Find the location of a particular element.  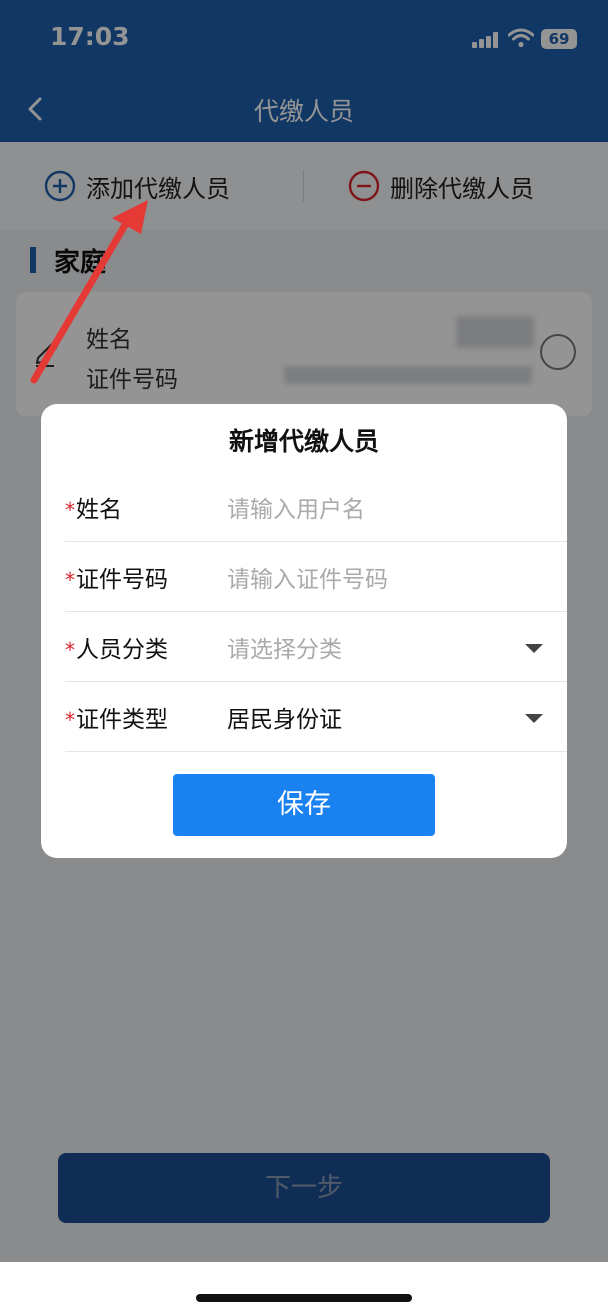

category-select: 请选择分类 is located at coordinates (284, 647).